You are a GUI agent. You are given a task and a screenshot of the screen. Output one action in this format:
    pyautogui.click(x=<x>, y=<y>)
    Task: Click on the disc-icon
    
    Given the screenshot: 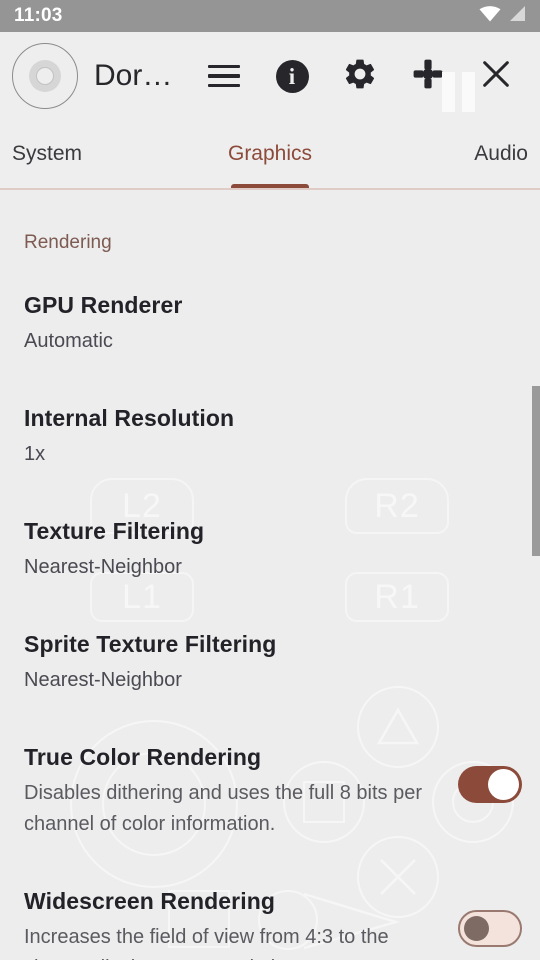 What is the action you would take?
    pyautogui.click(x=45, y=76)
    